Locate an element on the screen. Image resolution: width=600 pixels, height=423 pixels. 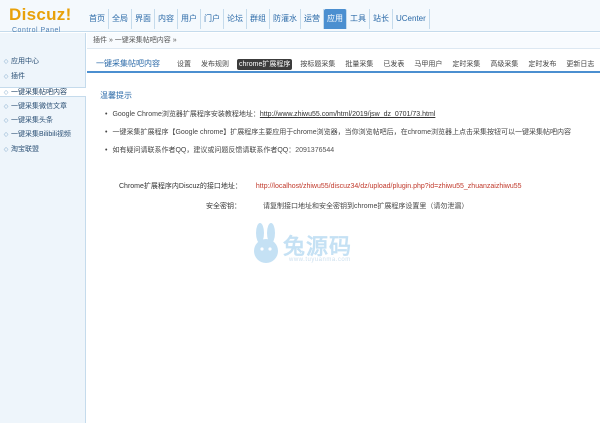
sidebar-item-label: 插件 is located at coordinates (18, 76).